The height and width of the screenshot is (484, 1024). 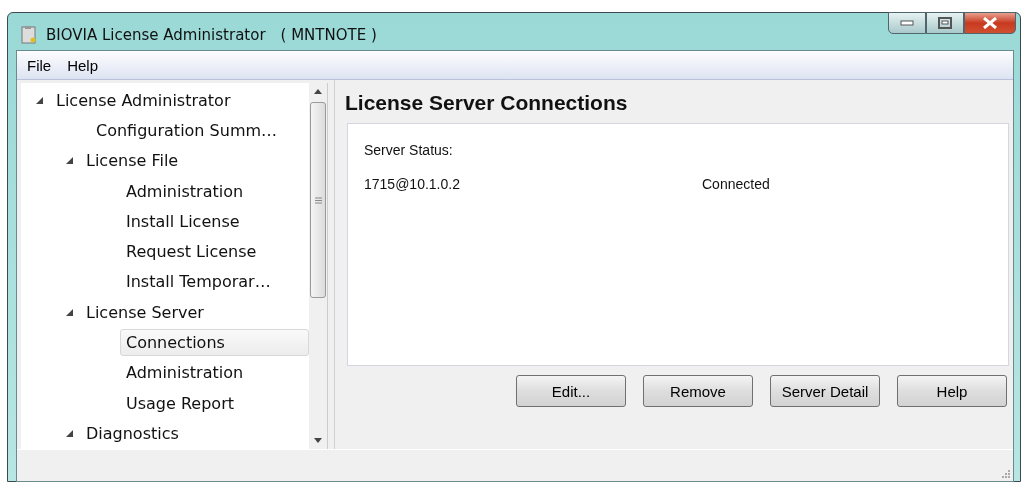 What do you see at coordinates (132, 161) in the screenshot?
I see `tree-item: License File` at bounding box center [132, 161].